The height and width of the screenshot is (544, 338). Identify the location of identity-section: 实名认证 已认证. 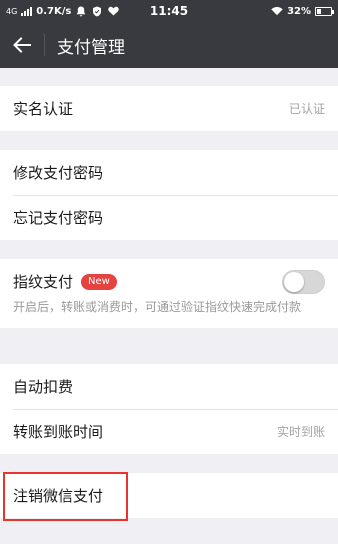
(169, 108).